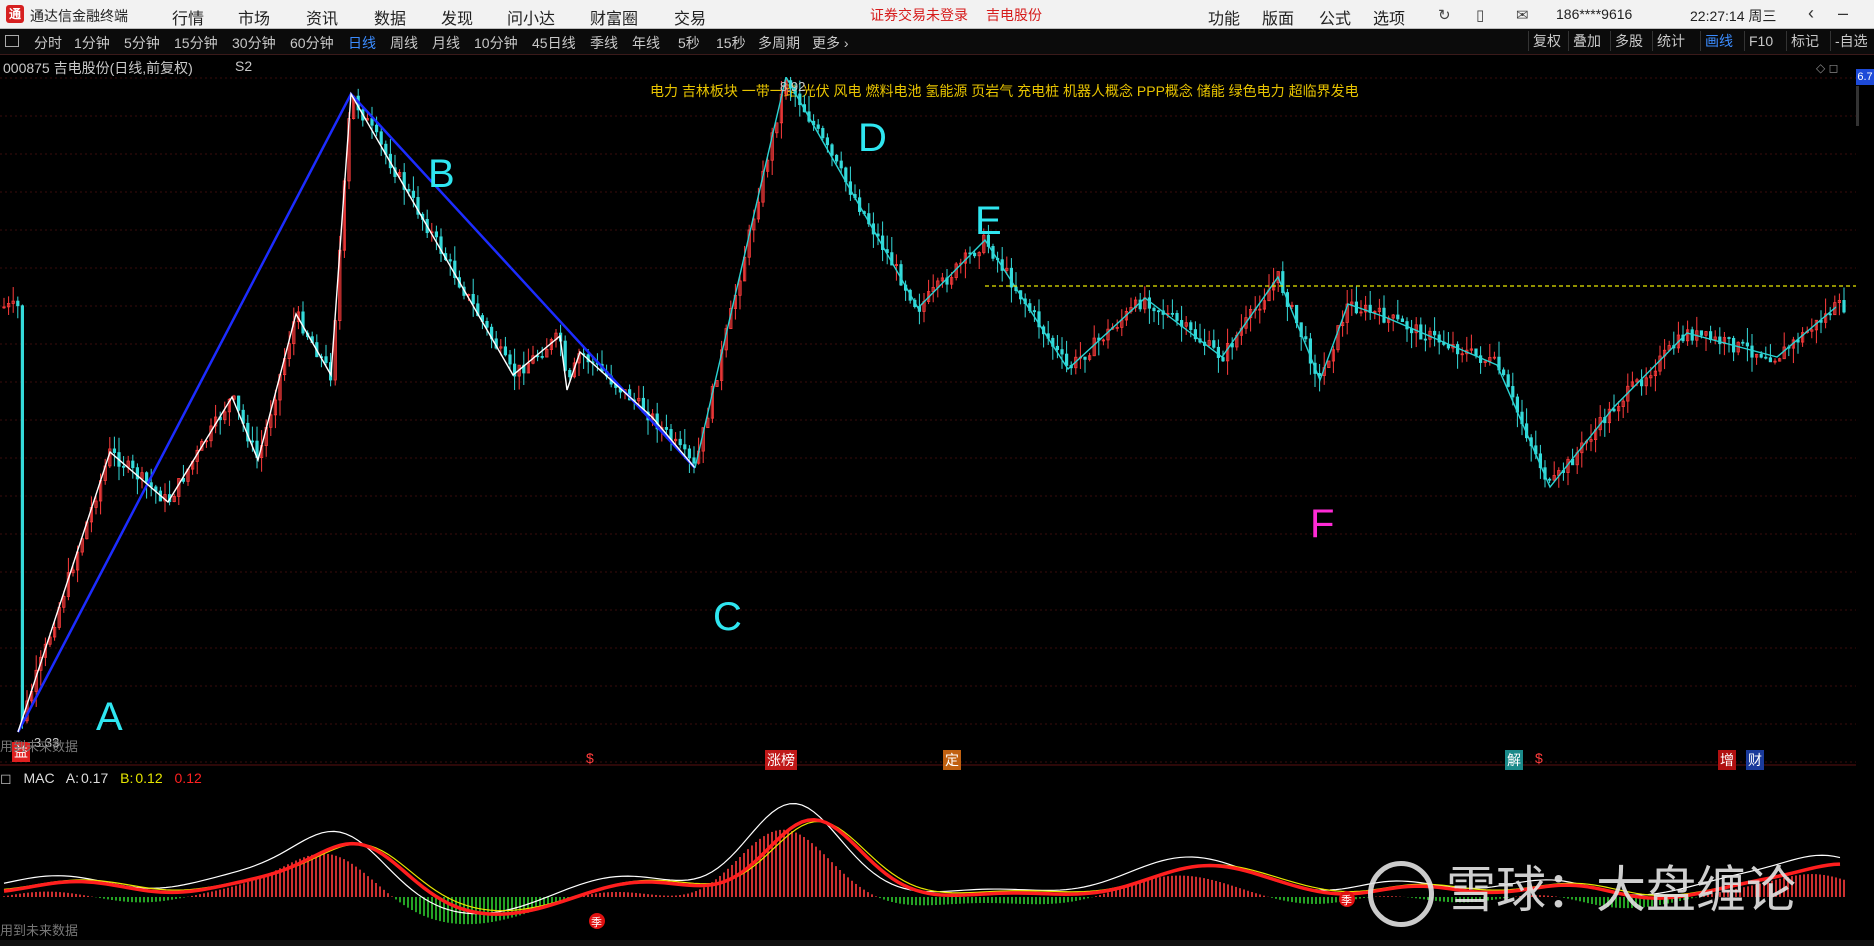 Image resolution: width=1874 pixels, height=946 pixels. Describe the element at coordinates (952, 760) in the screenshot. I see `event-marker-ding: 定` at that location.